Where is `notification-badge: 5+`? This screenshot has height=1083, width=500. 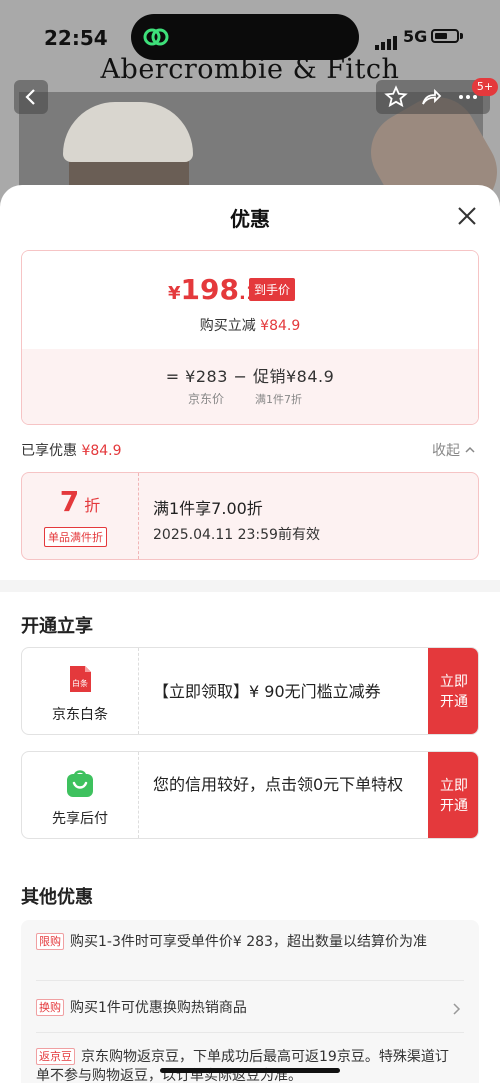 notification-badge: 5+ is located at coordinates (485, 87).